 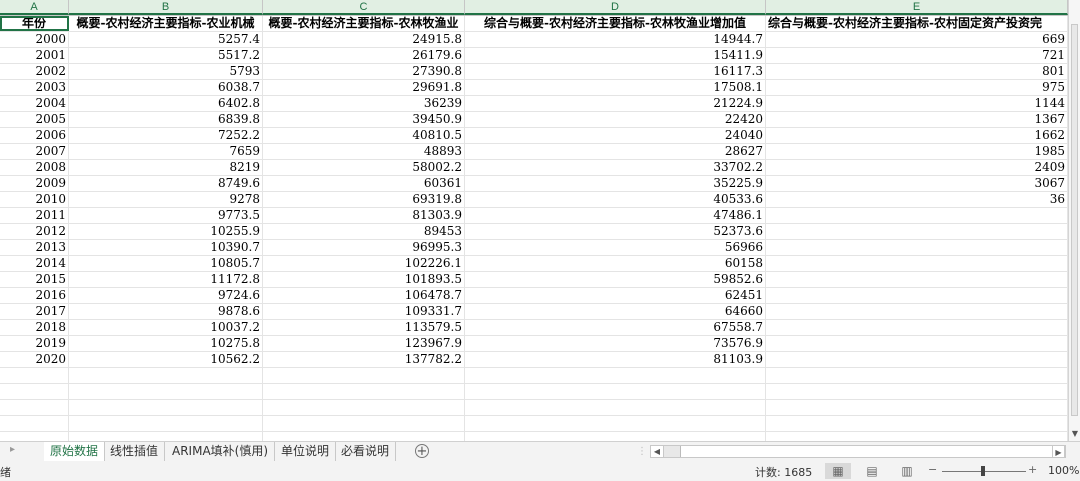 What do you see at coordinates (12, 449) in the screenshot?
I see `tab-left-icon: ▸` at bounding box center [12, 449].